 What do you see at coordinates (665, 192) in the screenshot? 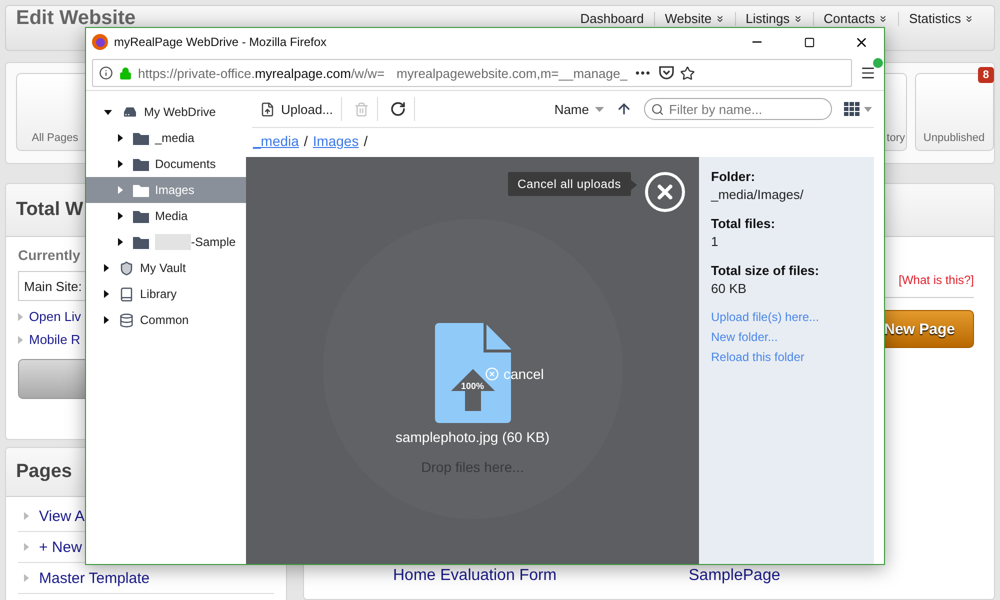
I see `cancel-all-button` at bounding box center [665, 192].